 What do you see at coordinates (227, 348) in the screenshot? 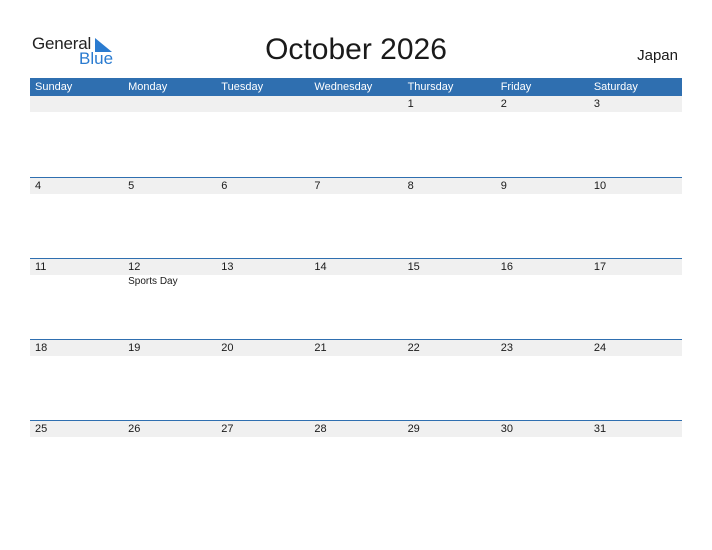
I see `day-number: 20` at bounding box center [227, 348].